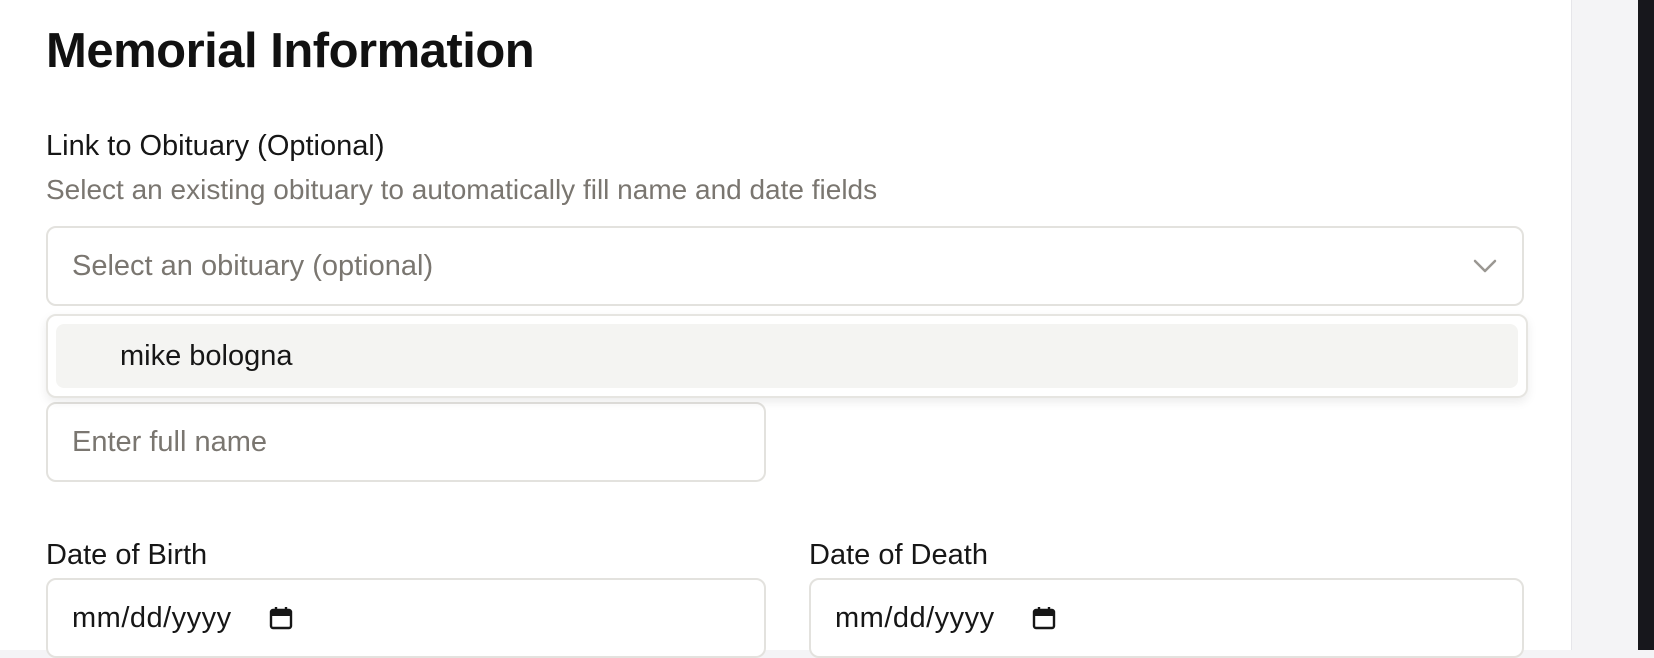 Image resolution: width=1654 pixels, height=658 pixels. I want to click on obituary-select: Select an obituary (optional), so click(785, 266).